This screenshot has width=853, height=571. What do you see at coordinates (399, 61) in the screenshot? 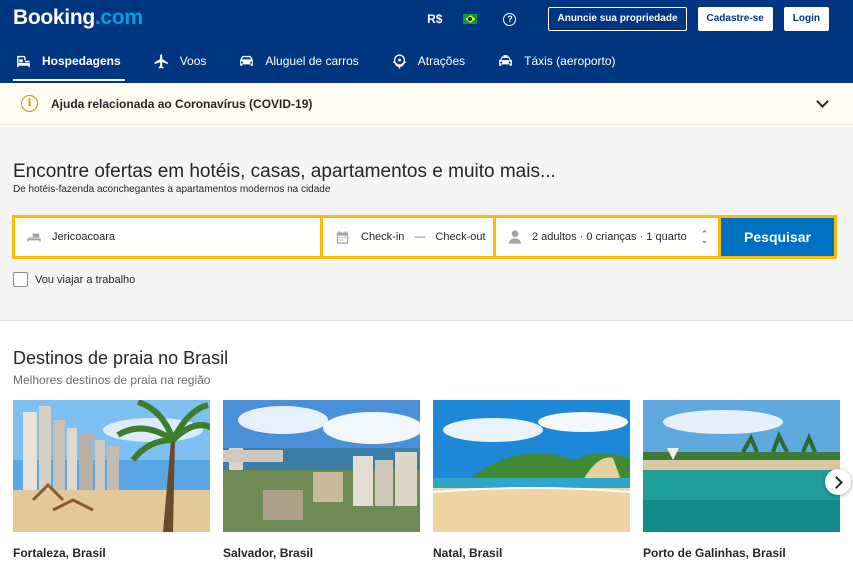
I see `ferris-wheel-icon` at bounding box center [399, 61].